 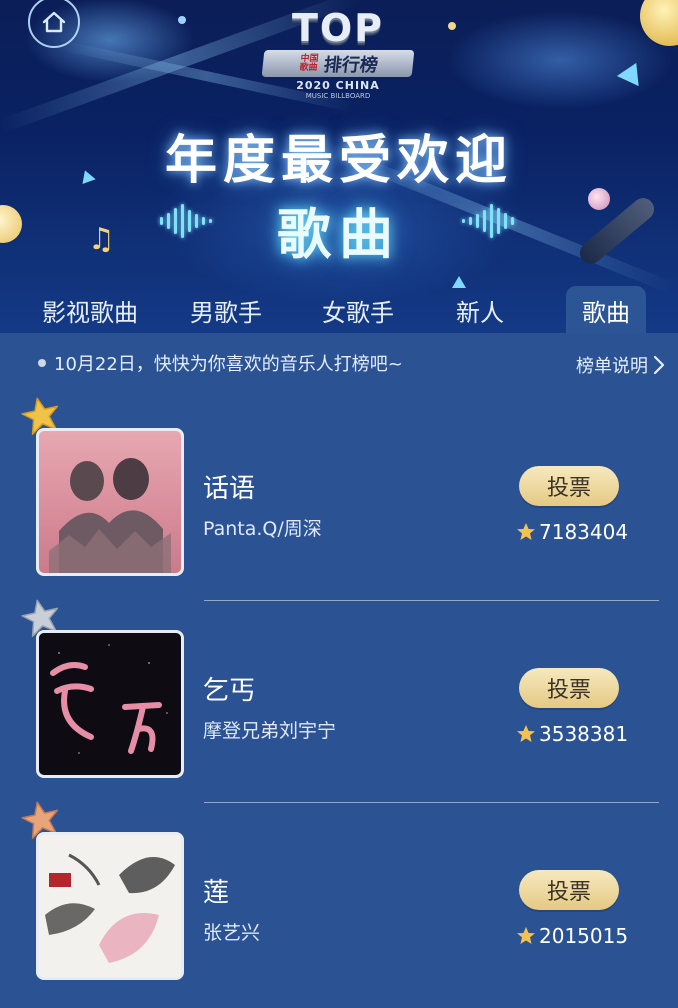 I want to click on notice-text: 10月22日，快快为你喜欢的音乐人打榜吧~, so click(x=228, y=364).